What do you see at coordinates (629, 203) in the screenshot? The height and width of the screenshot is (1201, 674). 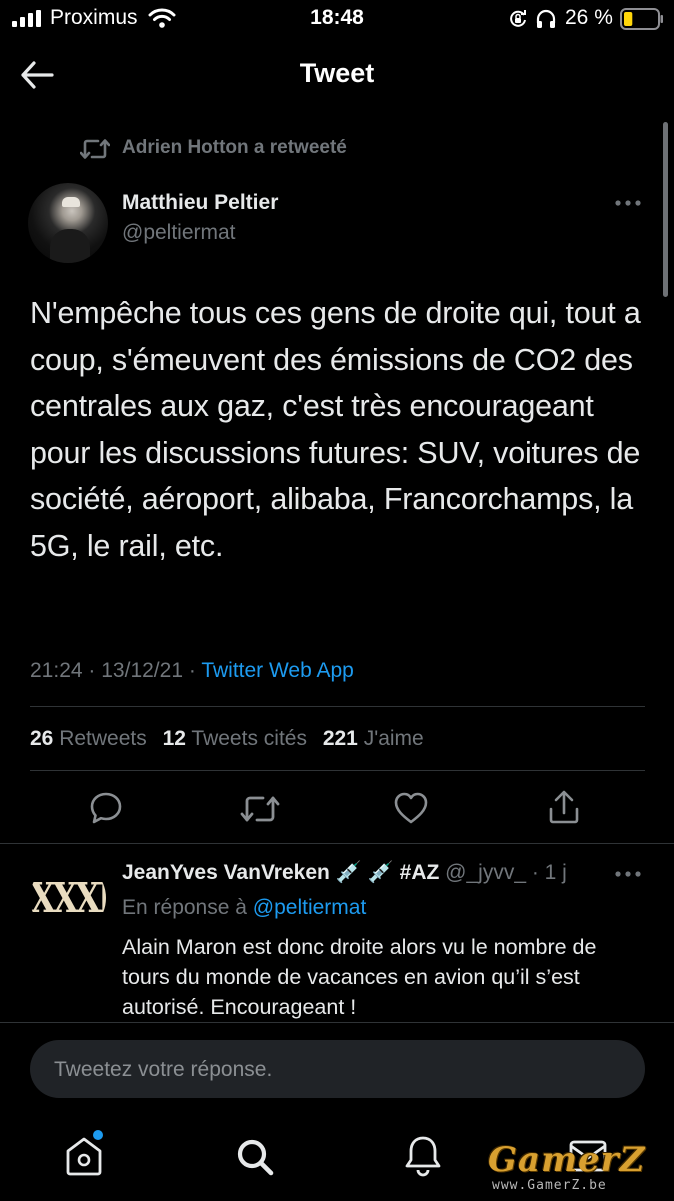 I see `more-options-icon` at bounding box center [629, 203].